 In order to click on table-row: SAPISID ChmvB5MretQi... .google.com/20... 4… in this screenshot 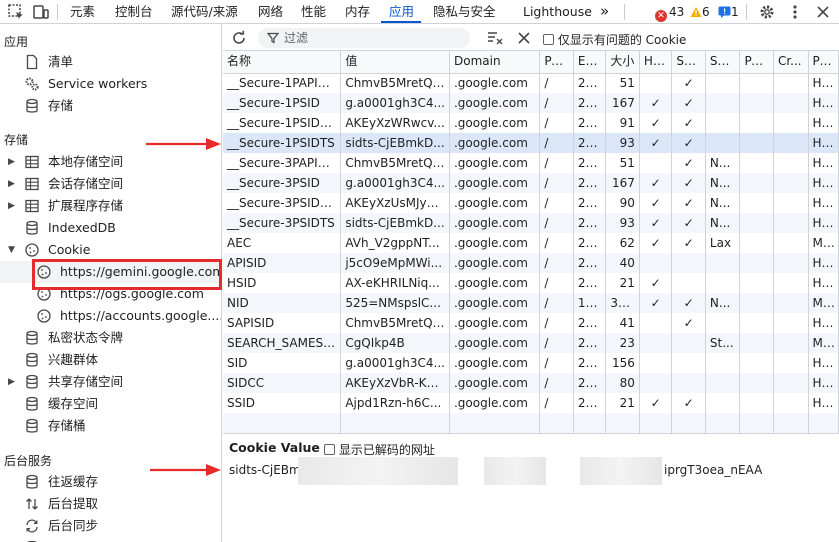, I will do `click(531, 323)`.